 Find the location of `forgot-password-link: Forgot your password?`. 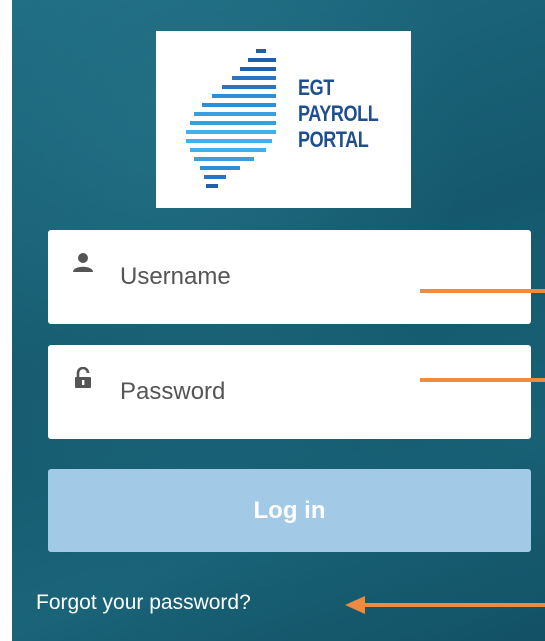

forgot-password-link: Forgot your password? is located at coordinates (143, 603).